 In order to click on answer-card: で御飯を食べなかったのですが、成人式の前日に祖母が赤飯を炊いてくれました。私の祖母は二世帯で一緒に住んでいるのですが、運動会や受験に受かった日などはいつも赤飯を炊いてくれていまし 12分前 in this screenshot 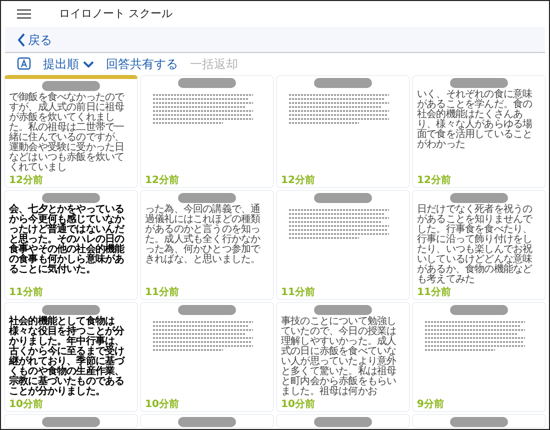, I will do `click(71, 131)`.